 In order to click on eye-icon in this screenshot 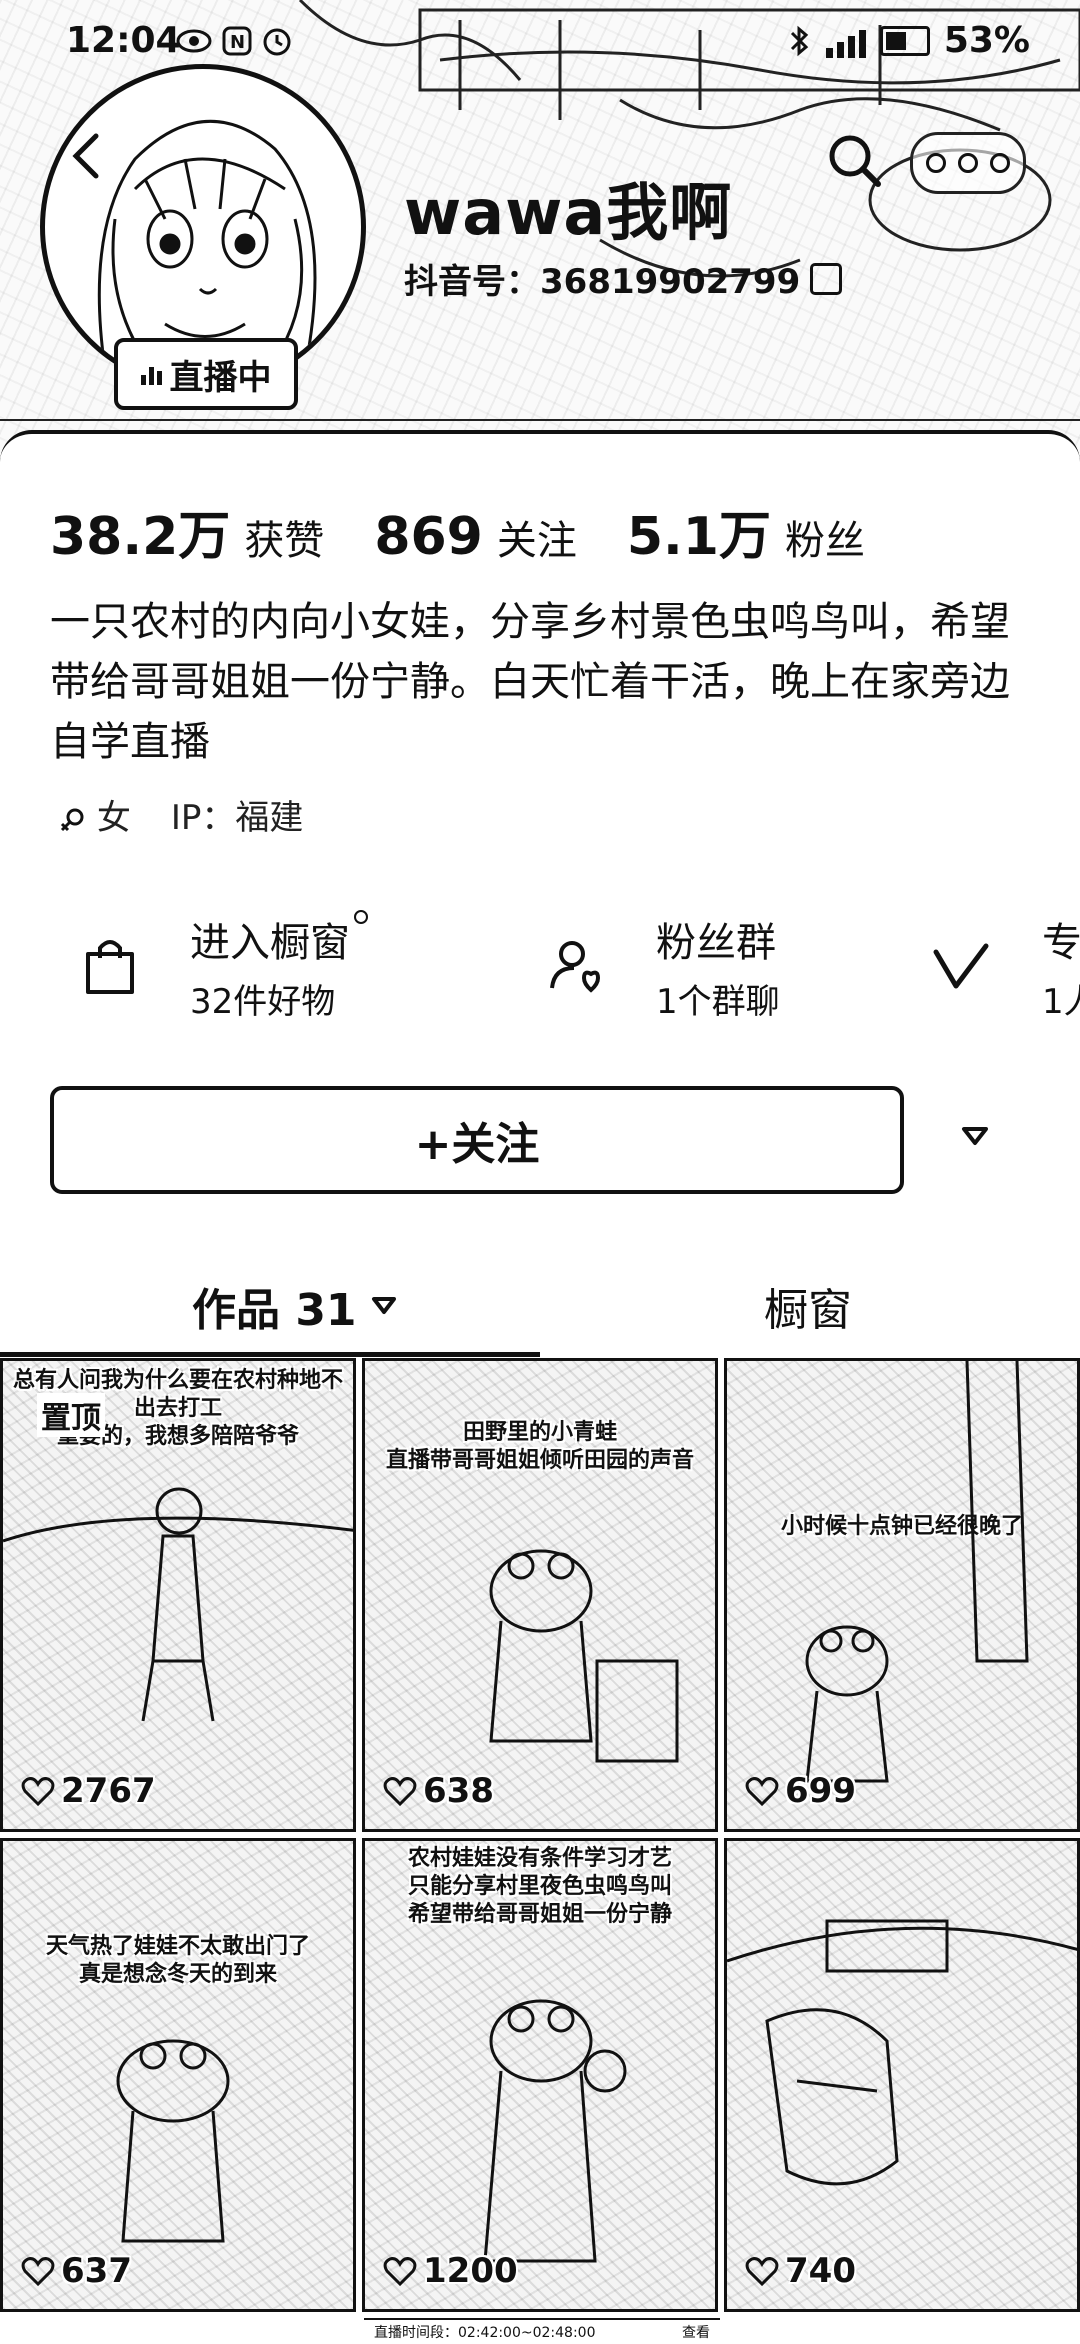, I will do `click(194, 41)`.